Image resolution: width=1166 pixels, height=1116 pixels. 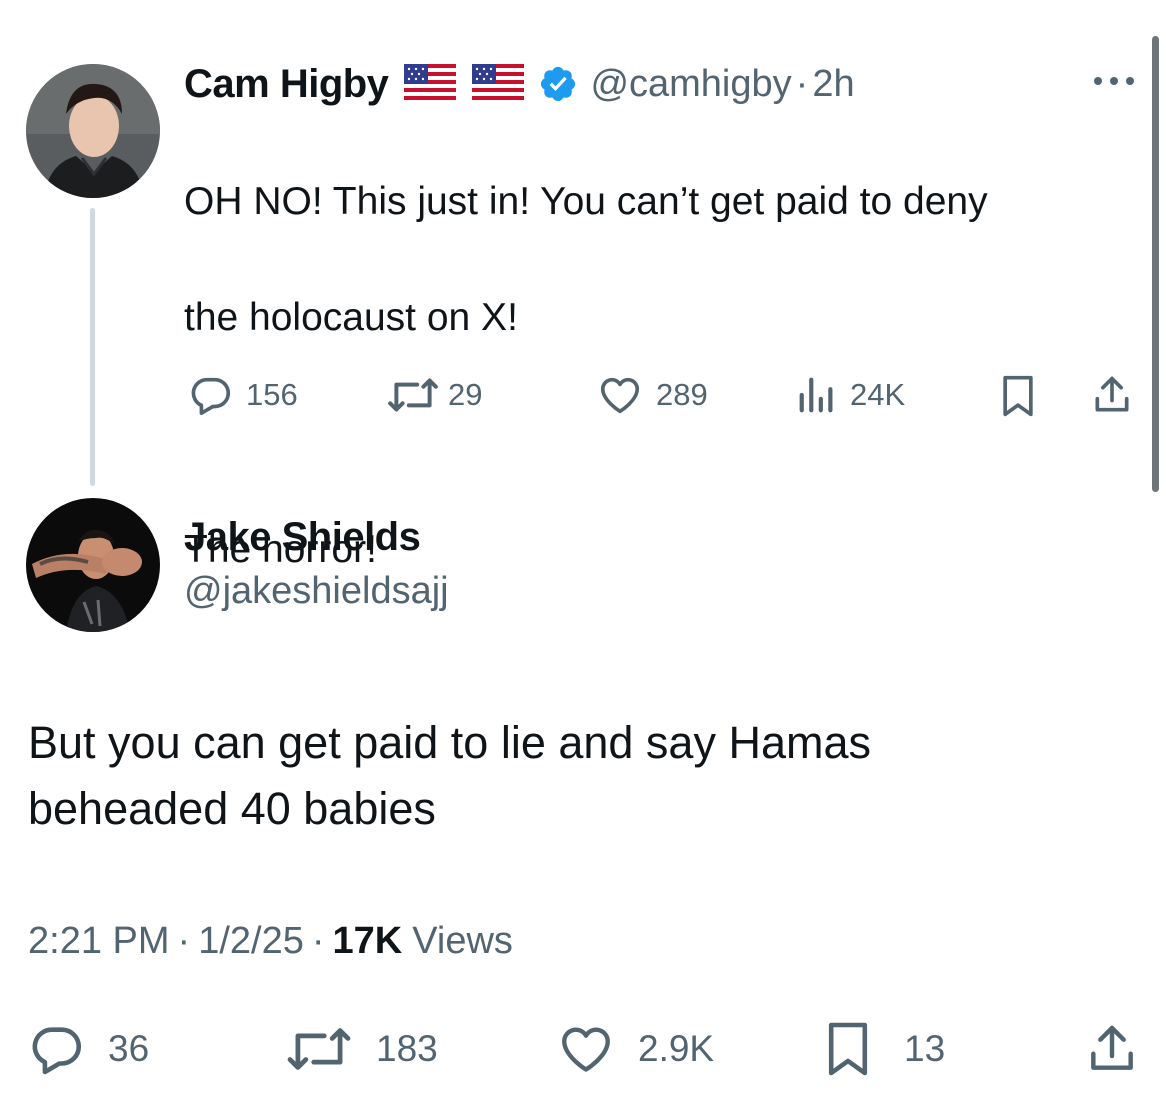 What do you see at coordinates (88, 1049) in the screenshot?
I see `reply-button: 36` at bounding box center [88, 1049].